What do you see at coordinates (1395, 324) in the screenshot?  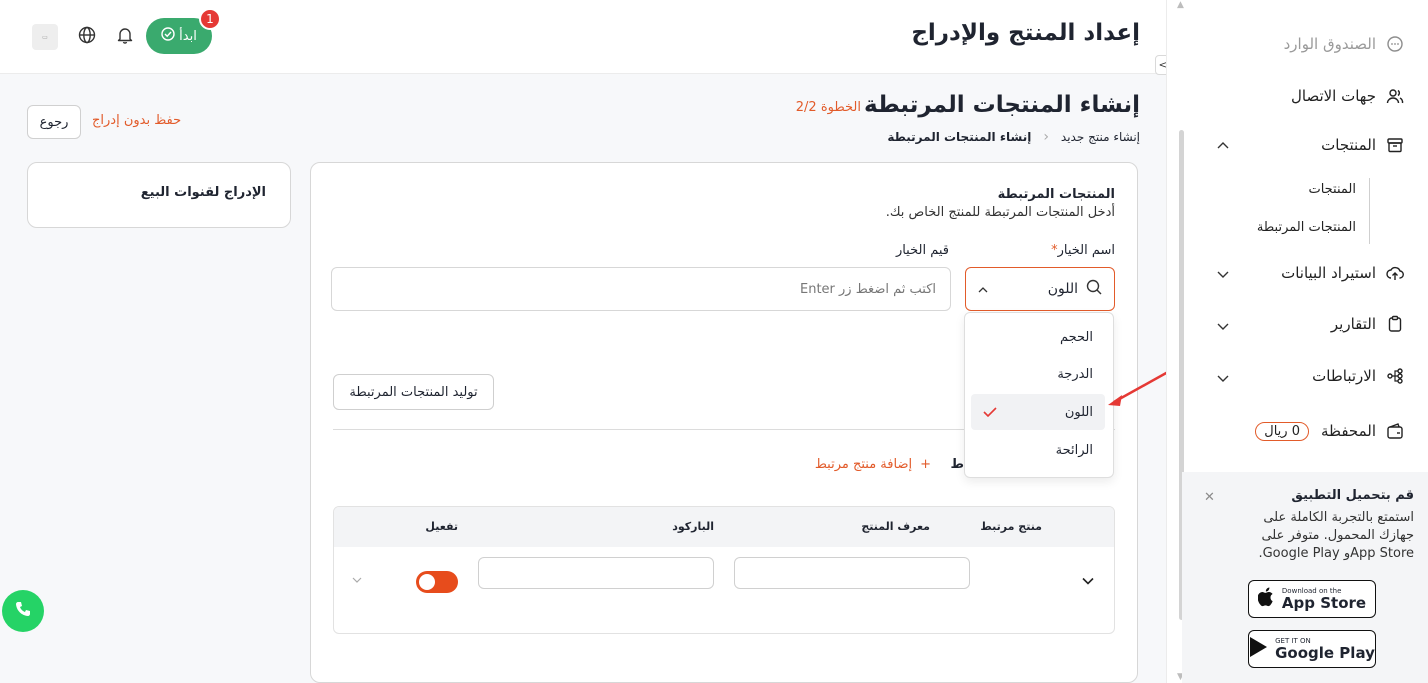 I see `clipboard-icon` at bounding box center [1395, 324].